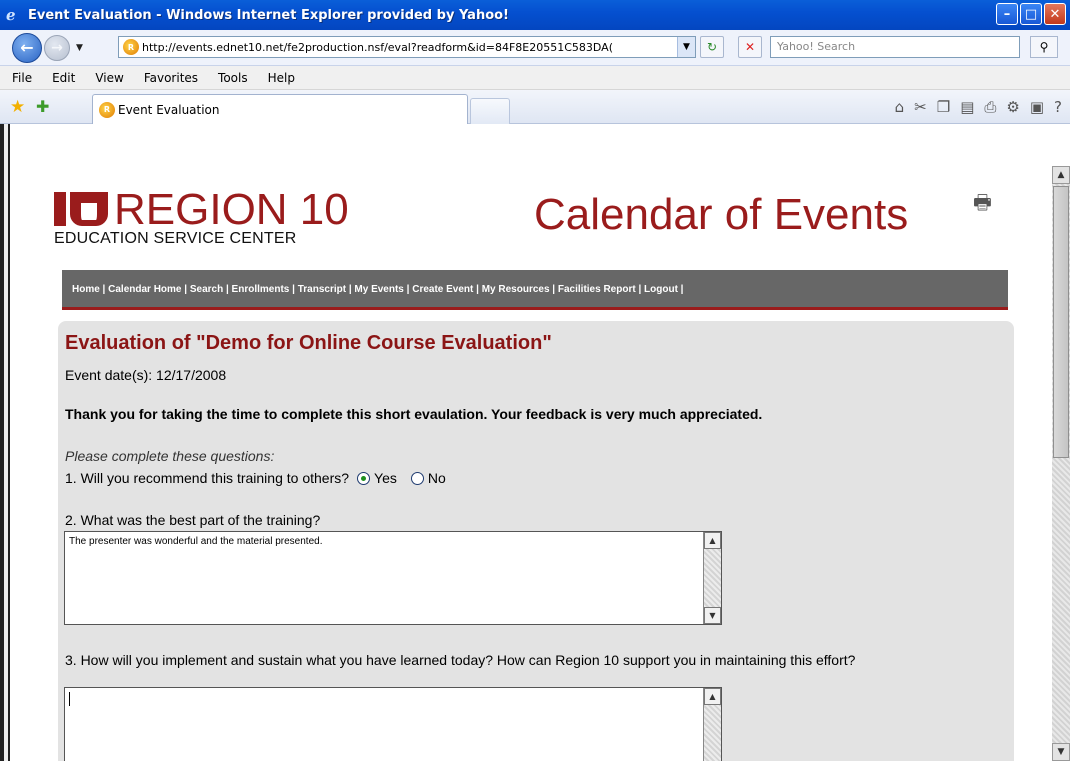  What do you see at coordinates (900, 107) in the screenshot?
I see `home-icon: ⌂` at bounding box center [900, 107].